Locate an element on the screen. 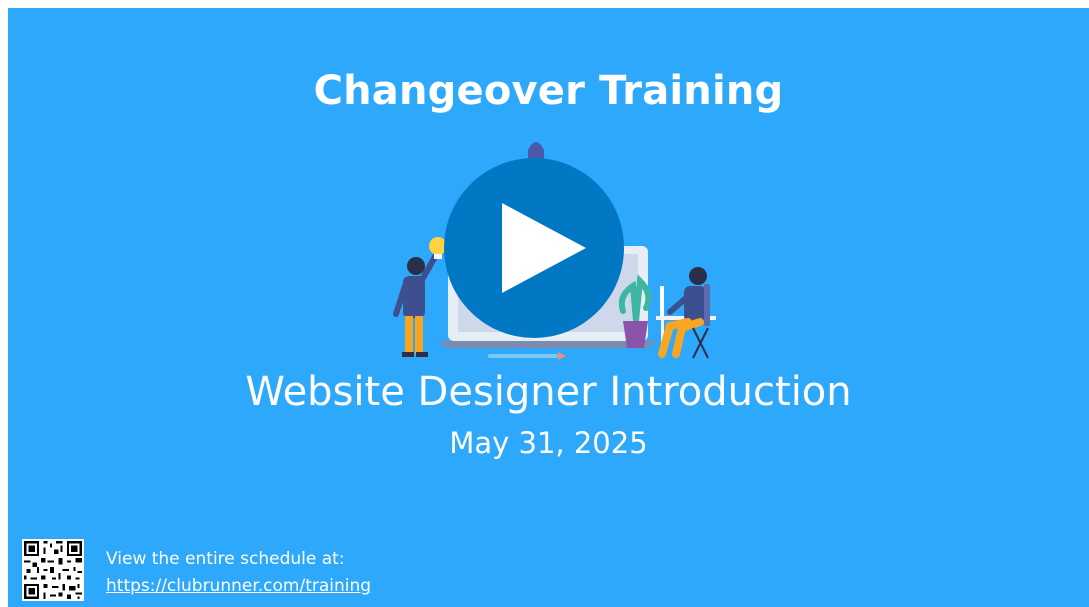  play-button is located at coordinates (534, 248).